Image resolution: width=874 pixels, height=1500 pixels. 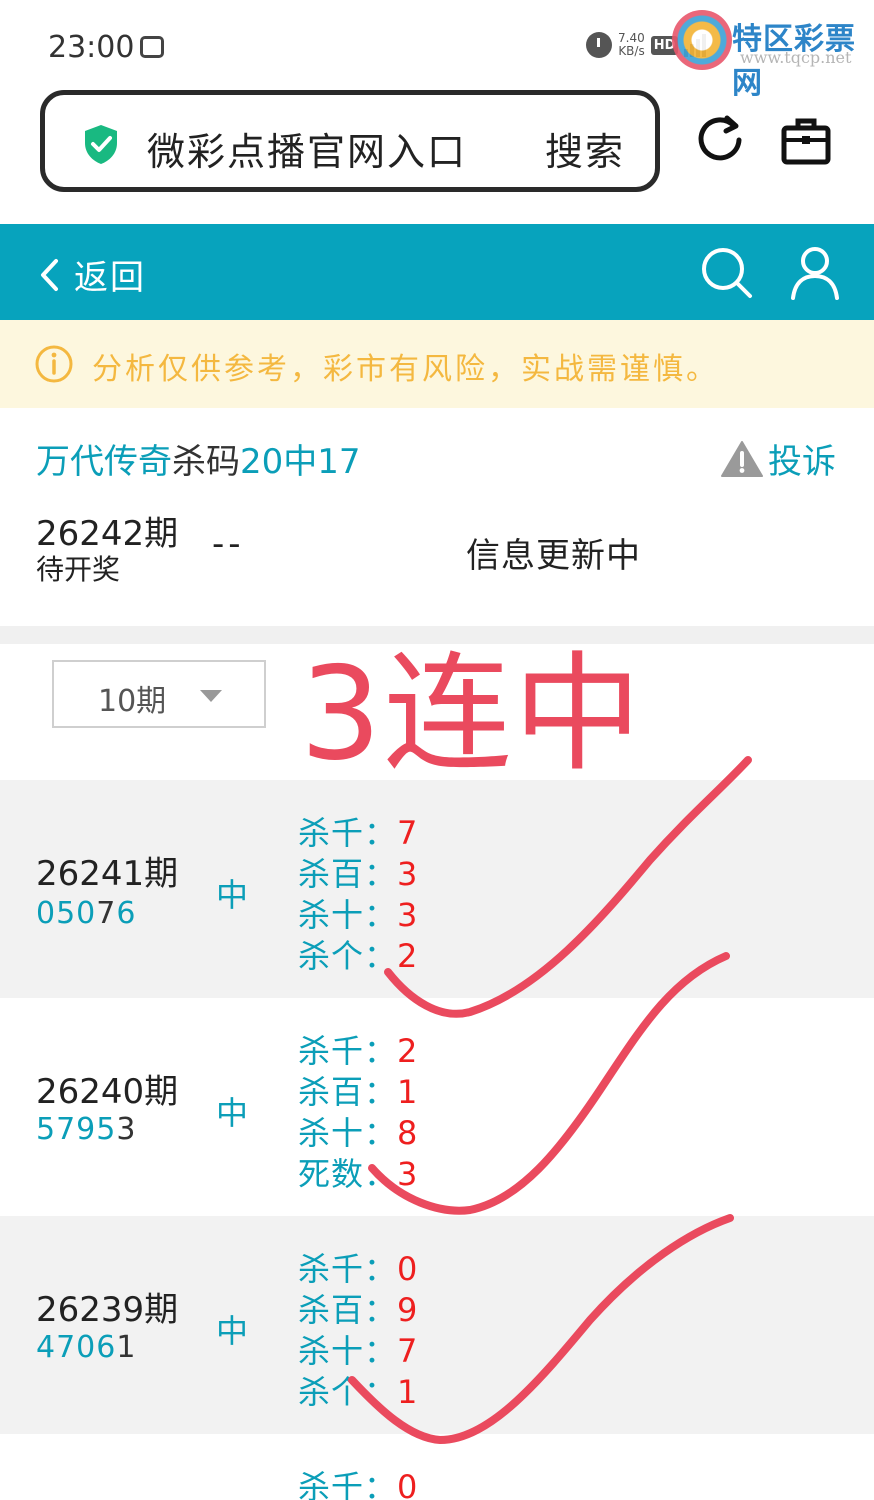 I want to click on record-draw-number: 47061, so click(x=86, y=1347).